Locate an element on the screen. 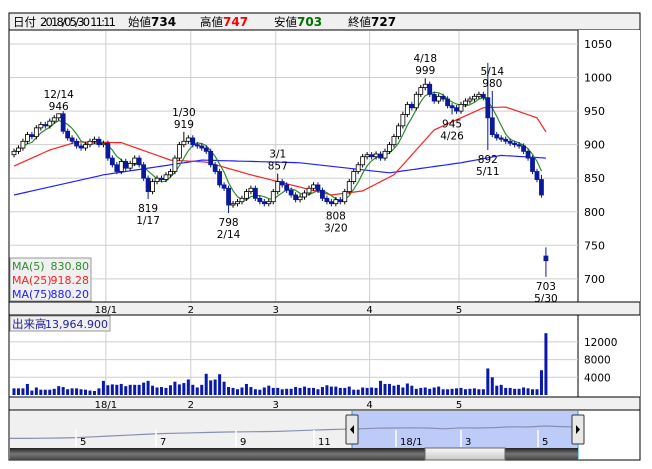 Image resolution: width=652 pixels, height=469 pixels. date-value: 2018/05/30 11:11 is located at coordinates (78, 22).